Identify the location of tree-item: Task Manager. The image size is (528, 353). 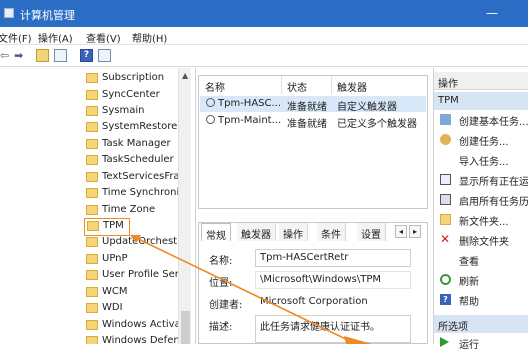
(134, 145).